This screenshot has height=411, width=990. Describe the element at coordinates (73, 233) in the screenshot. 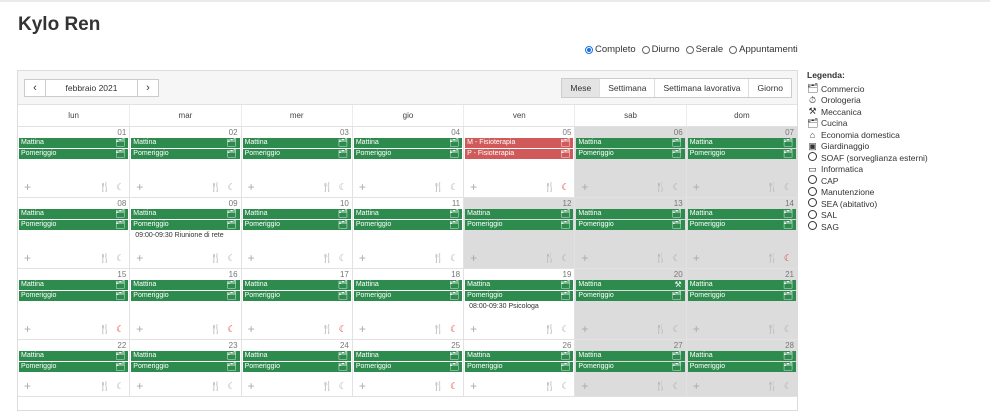

I see `day-cell: 08 Mattina 🗂 Pomeriggio 🗂 + 🍴 ☾` at that location.